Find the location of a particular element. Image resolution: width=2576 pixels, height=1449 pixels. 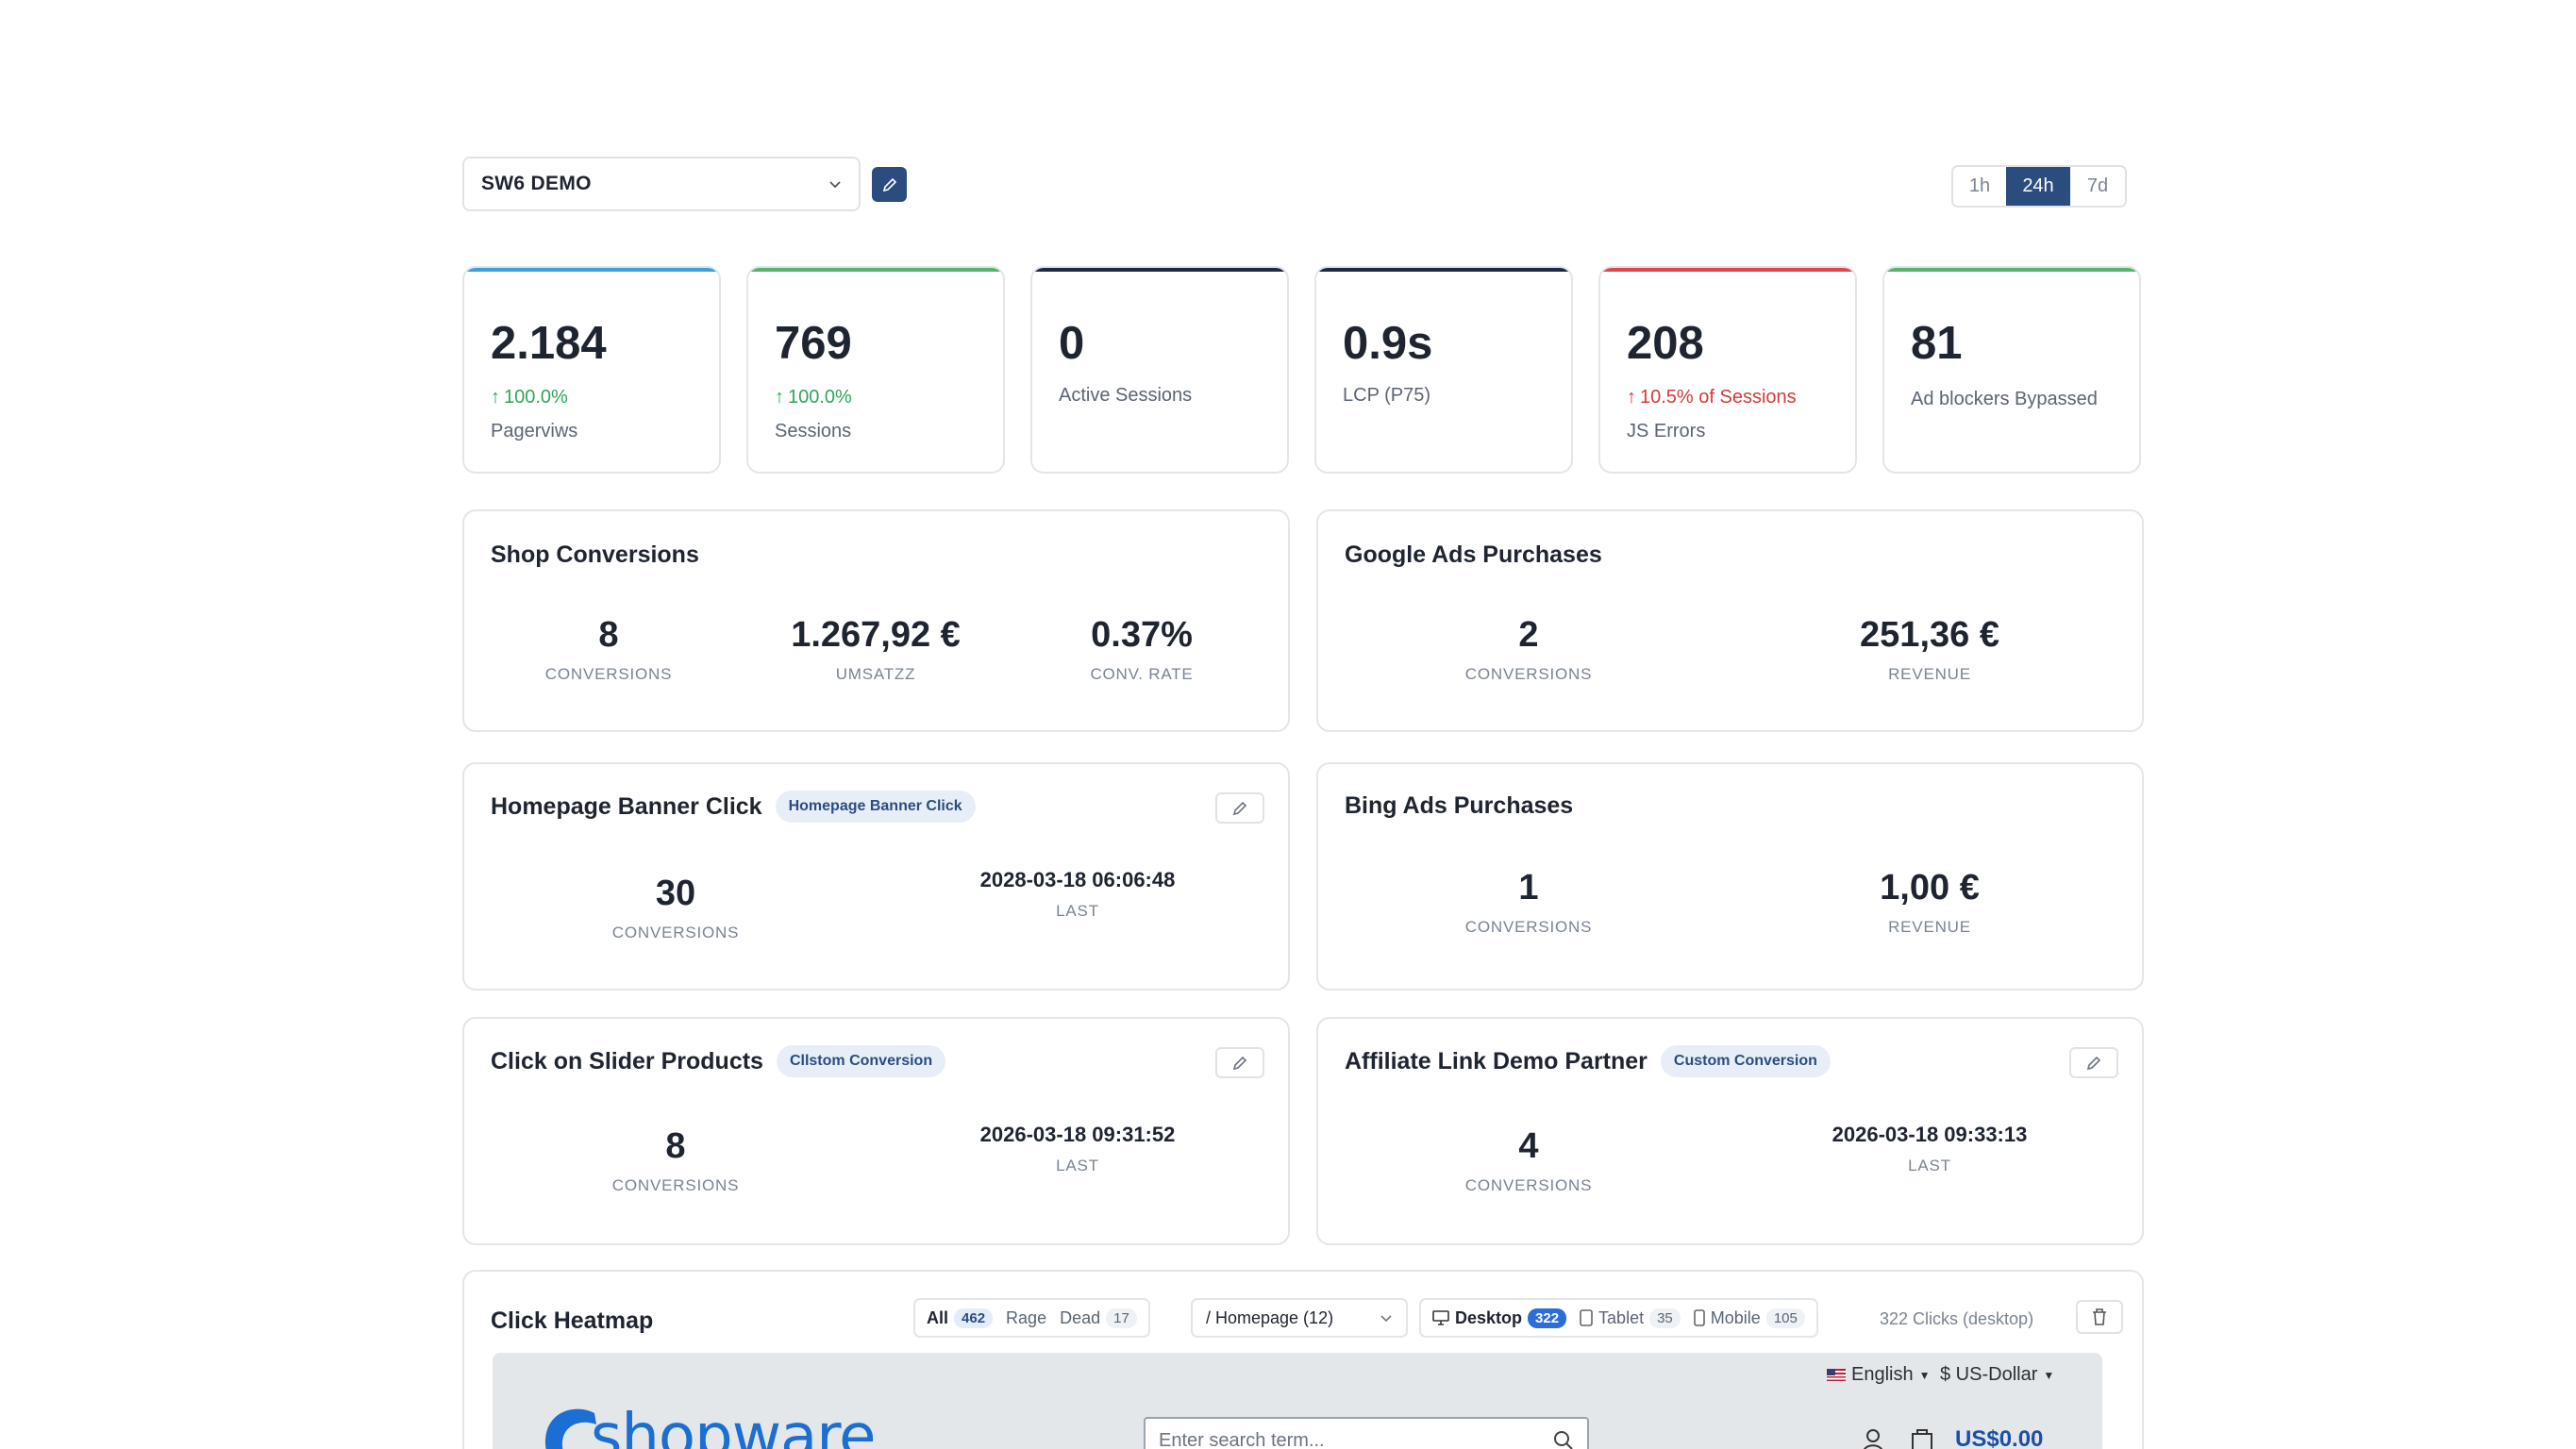

clear-heatmap-button is located at coordinates (2099, 1317).